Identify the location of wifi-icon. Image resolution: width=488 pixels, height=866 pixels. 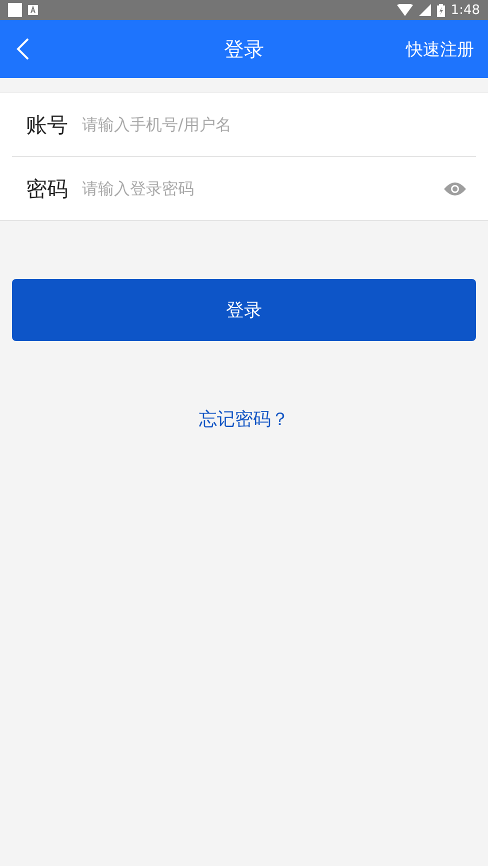
(404, 10).